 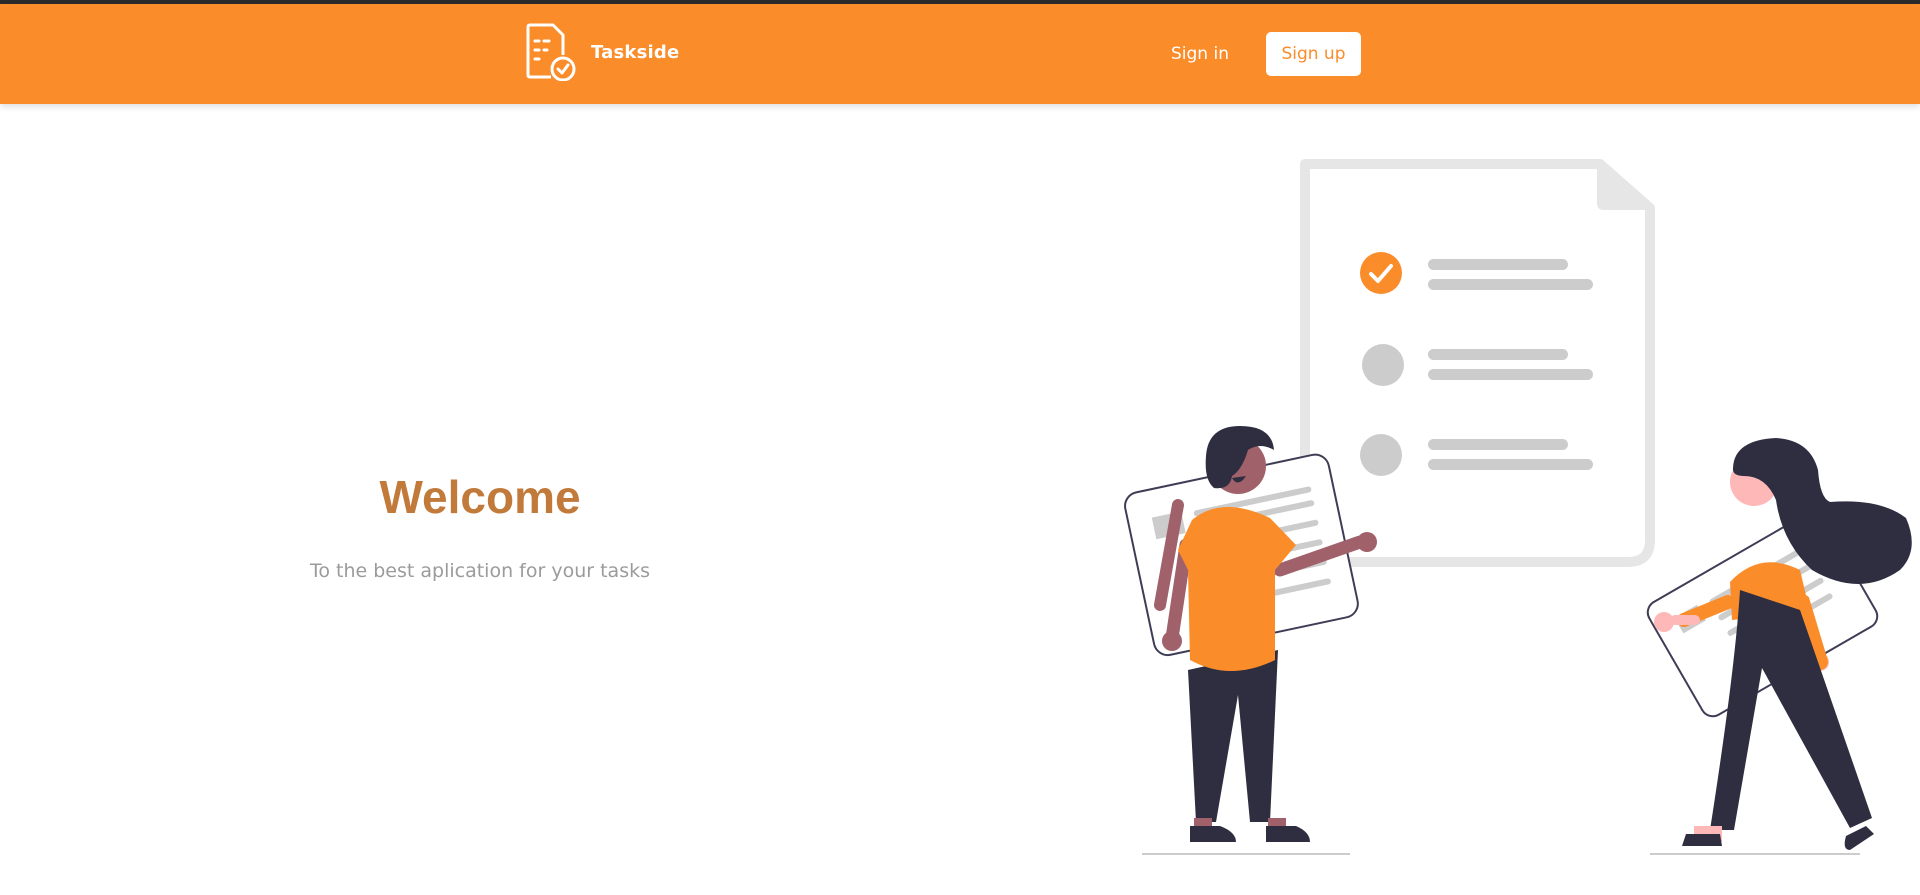 What do you see at coordinates (1260, 54) in the screenshot?
I see `header-nav: Sign in Sign up` at bounding box center [1260, 54].